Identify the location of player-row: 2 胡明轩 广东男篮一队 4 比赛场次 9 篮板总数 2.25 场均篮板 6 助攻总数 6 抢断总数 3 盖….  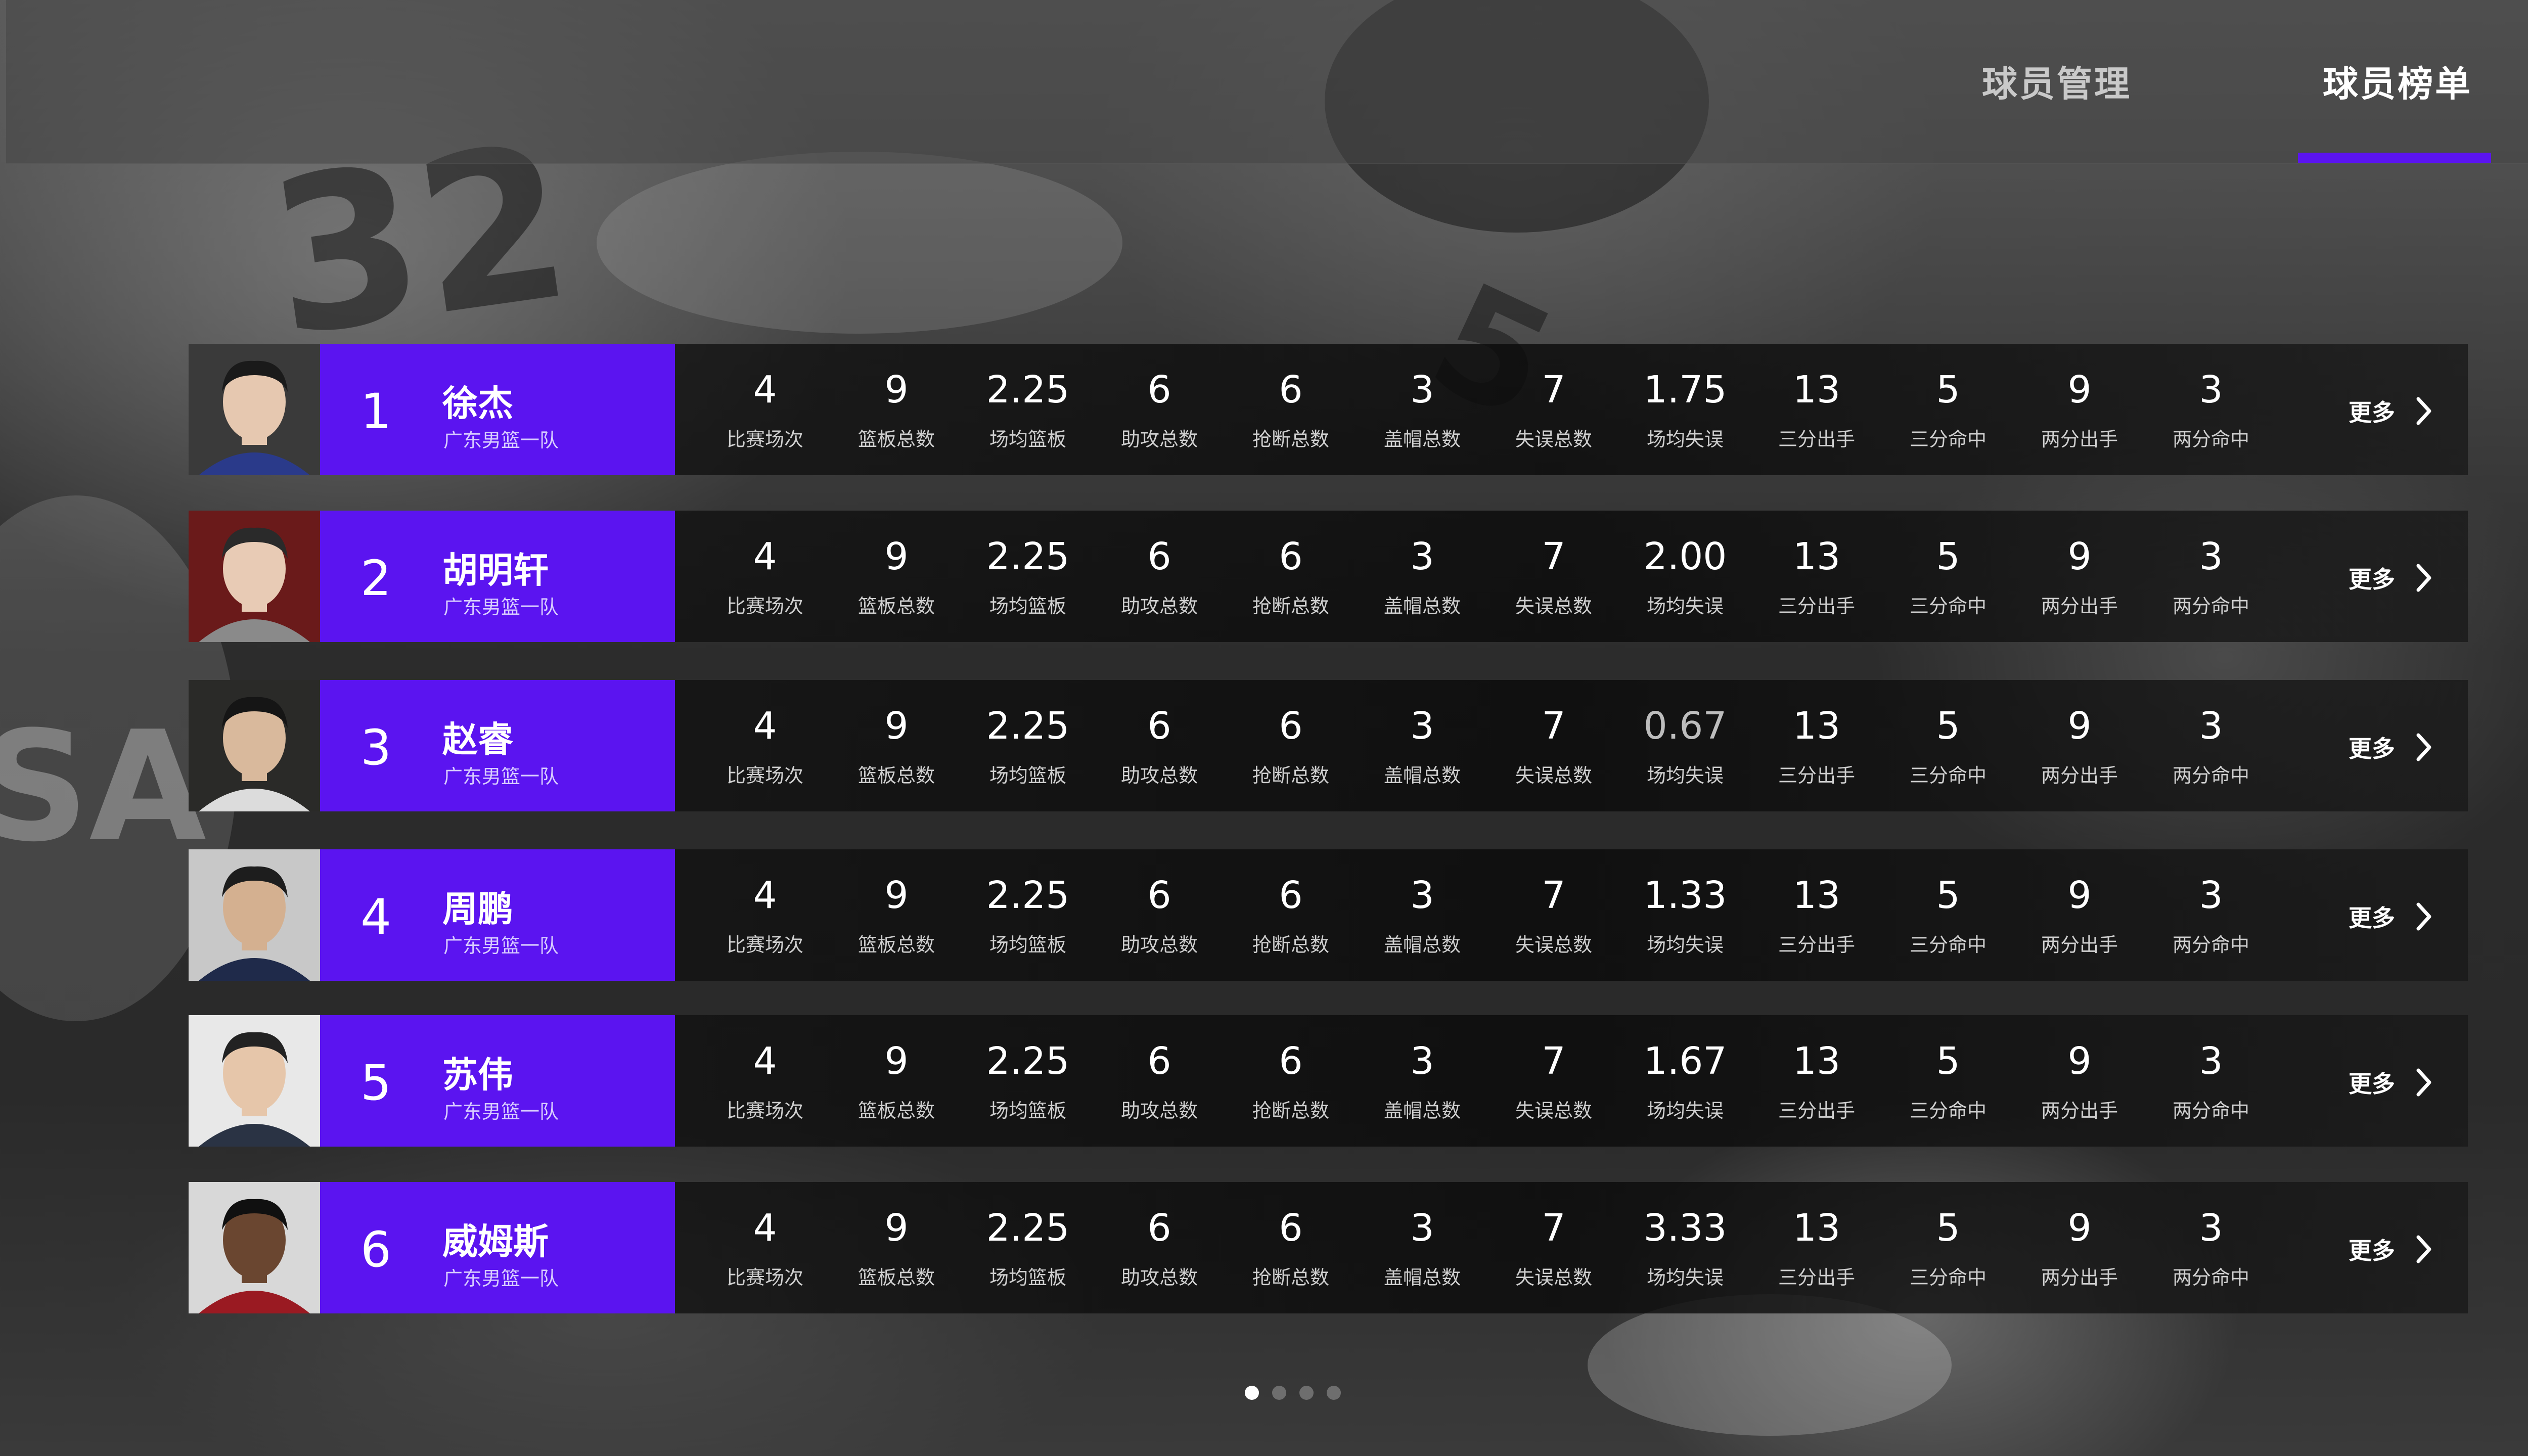
(1329, 576).